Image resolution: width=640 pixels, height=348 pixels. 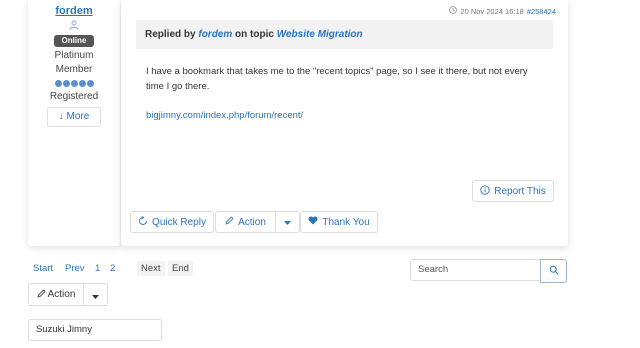 I want to click on registered-label: Registered, so click(x=74, y=96).